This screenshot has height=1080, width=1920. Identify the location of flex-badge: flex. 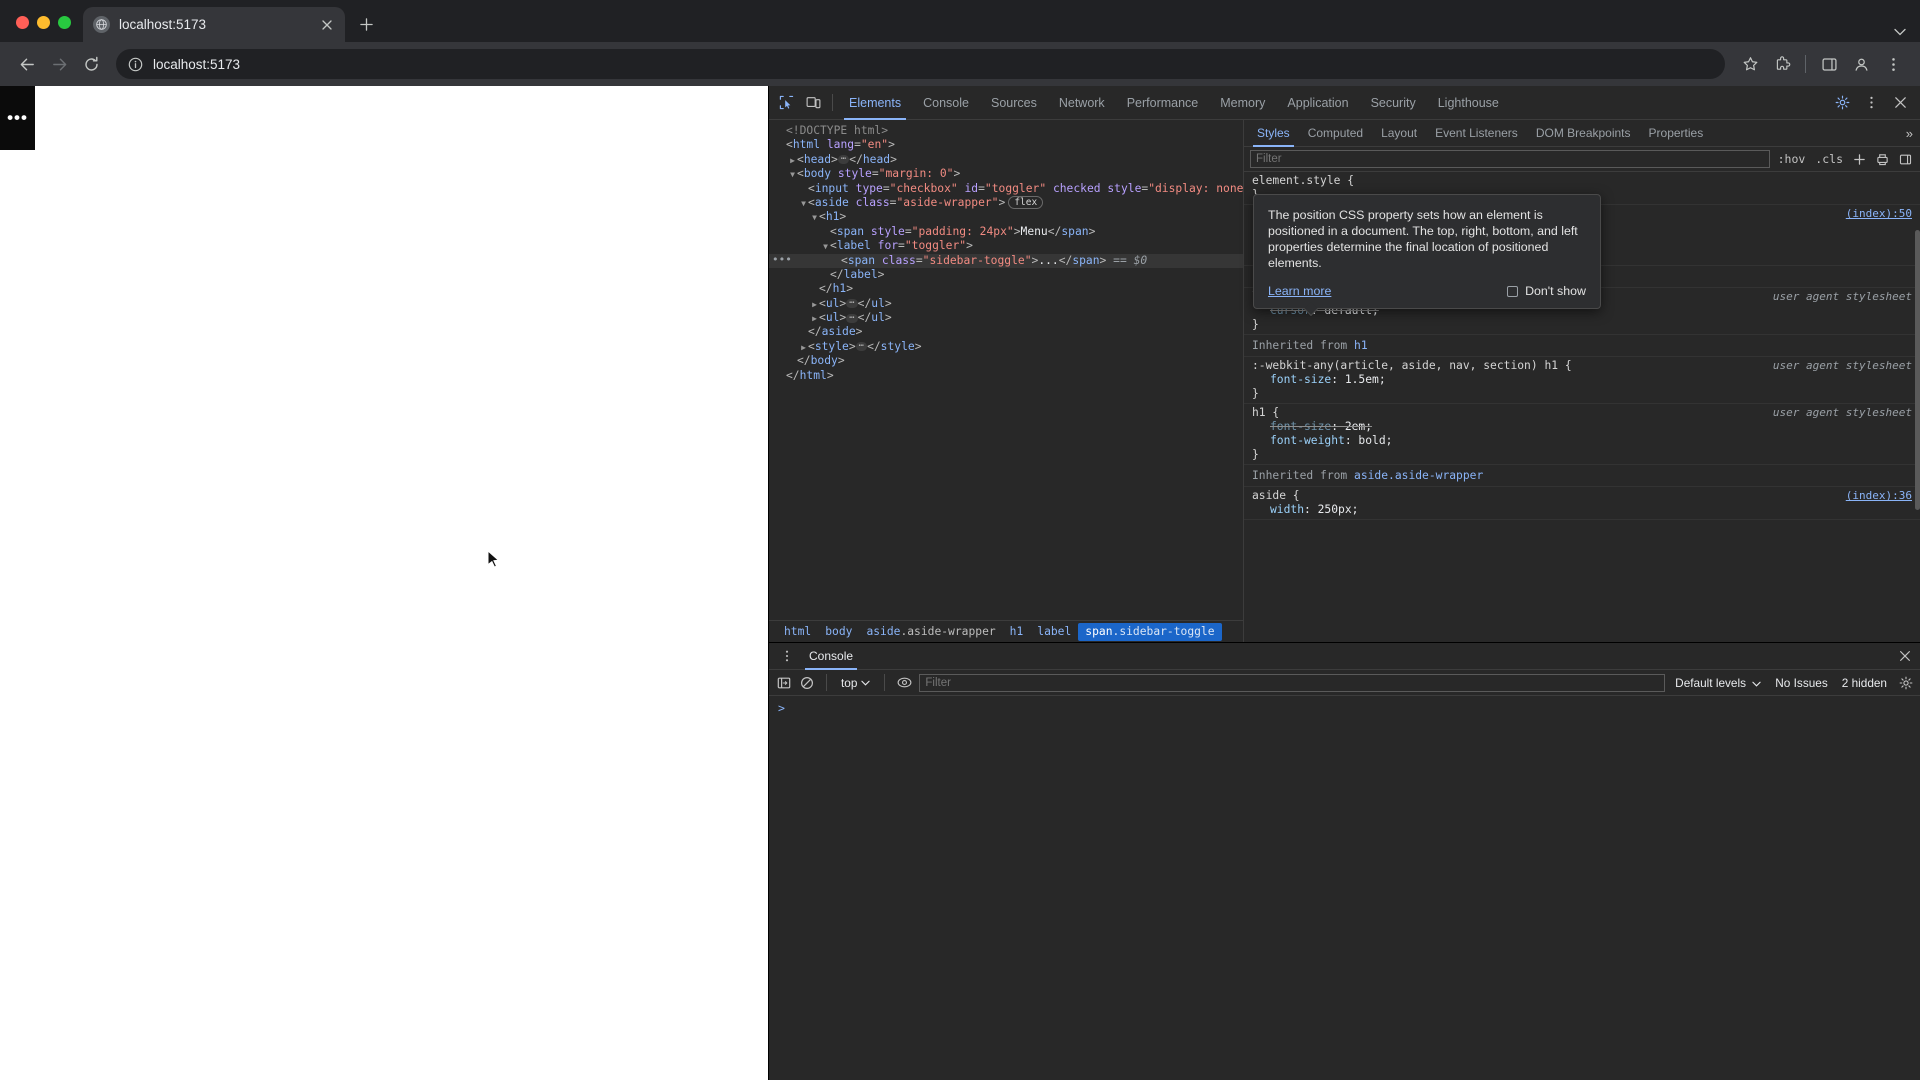
(1026, 203).